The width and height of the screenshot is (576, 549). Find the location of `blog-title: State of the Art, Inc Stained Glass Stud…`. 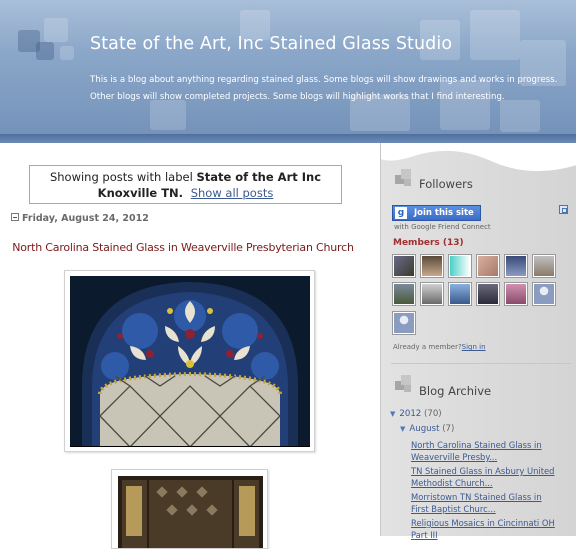

blog-title: State of the Art, Inc Stained Glass Stud… is located at coordinates (271, 44).